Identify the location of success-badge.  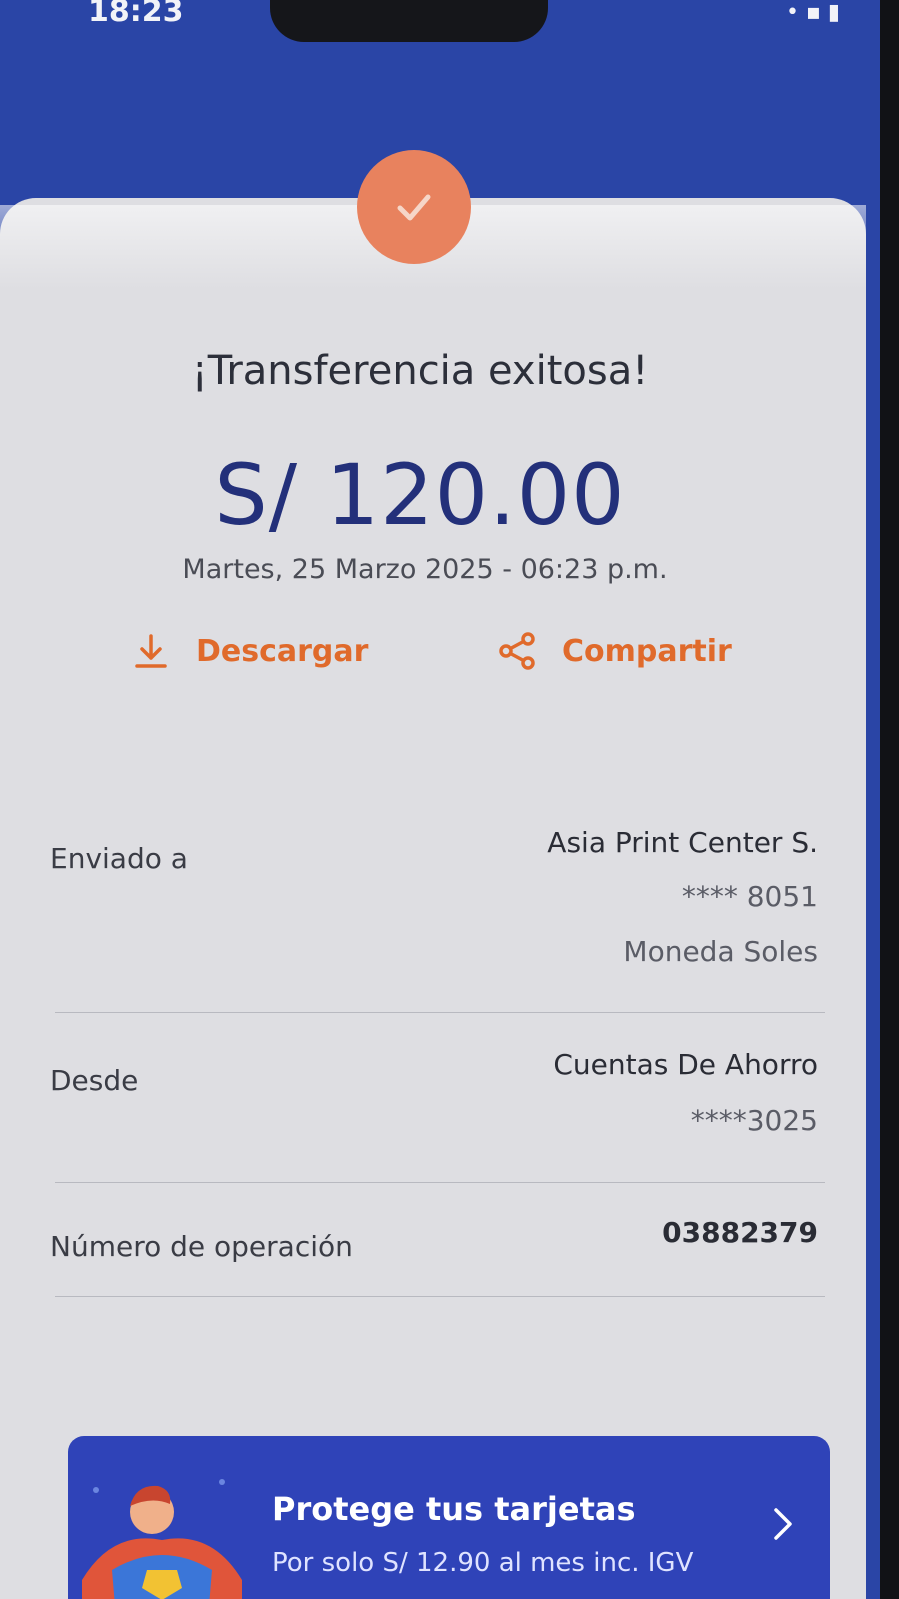
(414, 207).